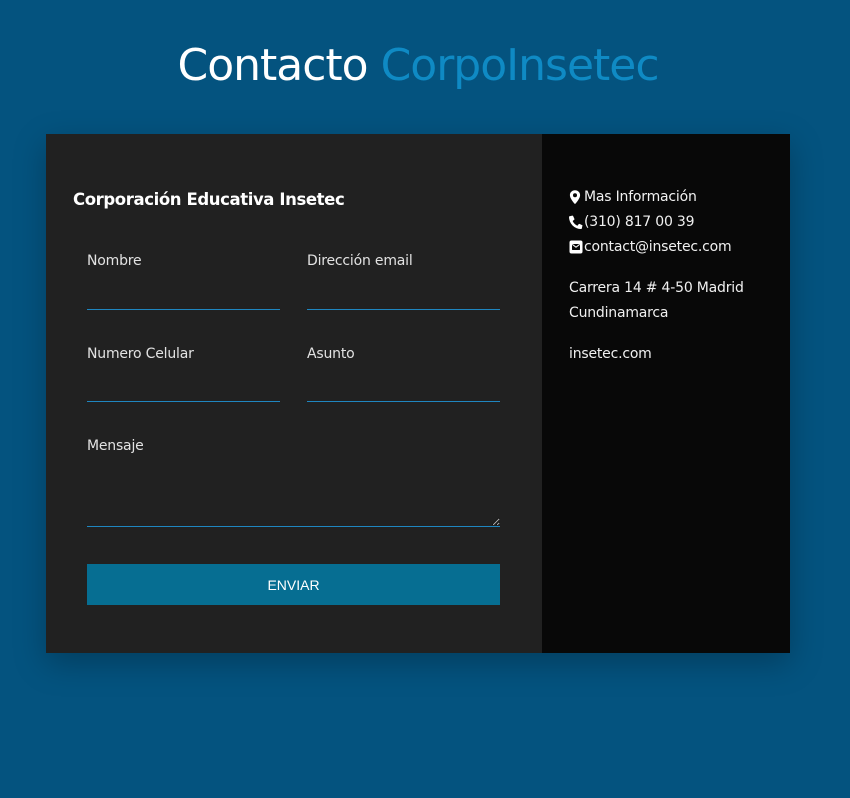 This screenshot has width=850, height=798. Describe the element at coordinates (183, 373) in the screenshot. I see `celular-field: Numero Celular` at that location.